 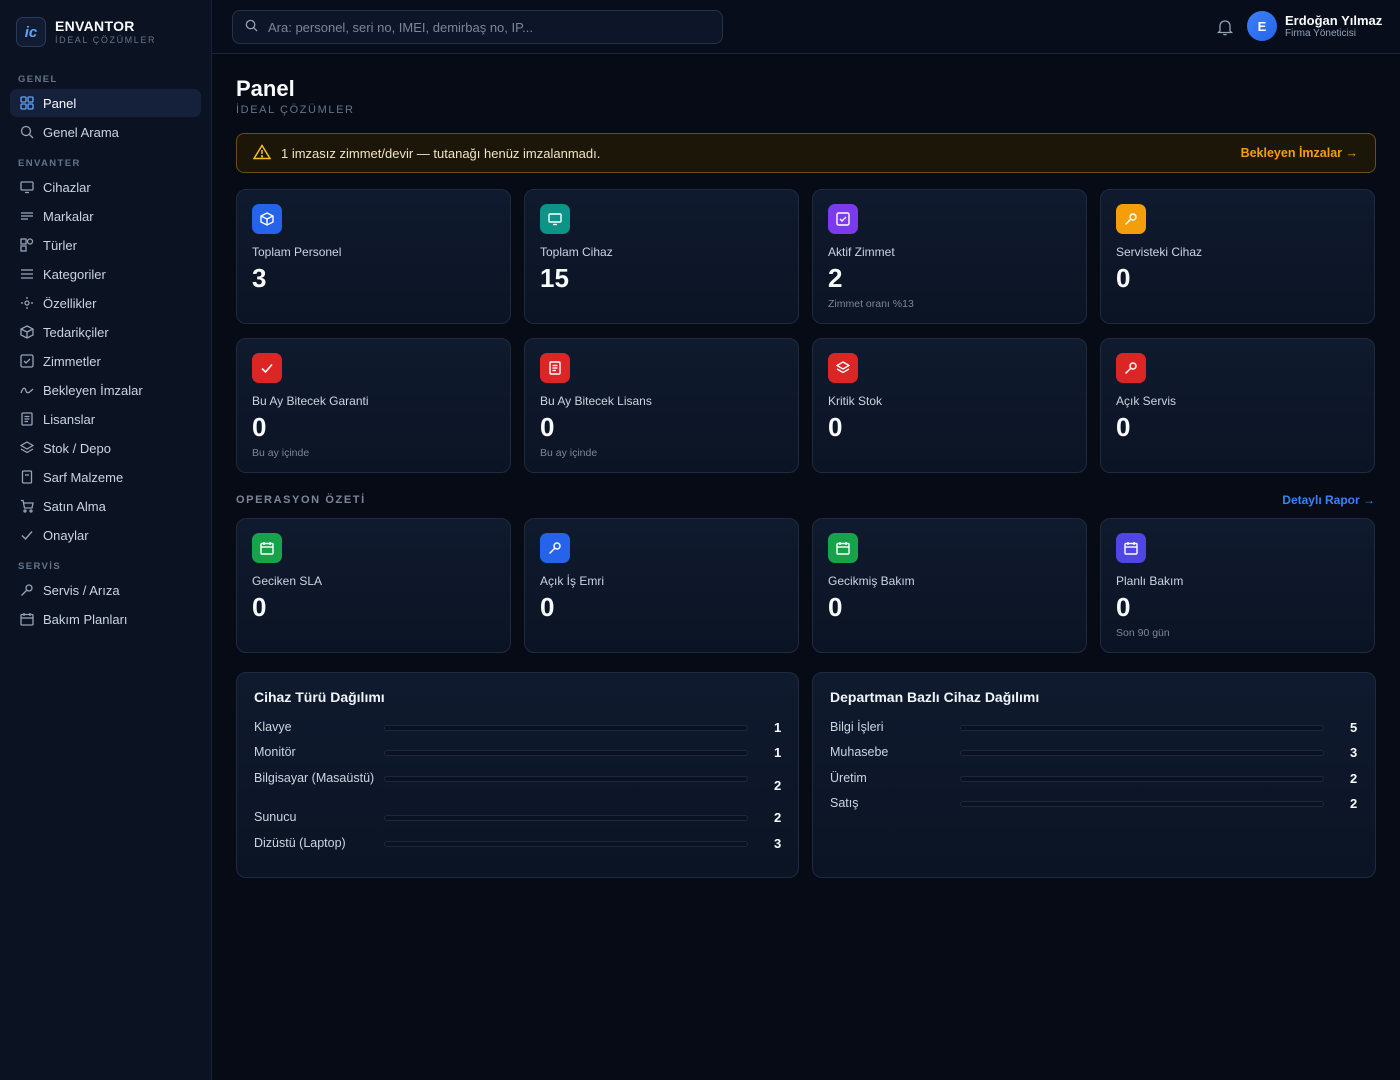 What do you see at coordinates (871, 581) in the screenshot?
I see `ops-label: Gecikmiş Bakım` at bounding box center [871, 581].